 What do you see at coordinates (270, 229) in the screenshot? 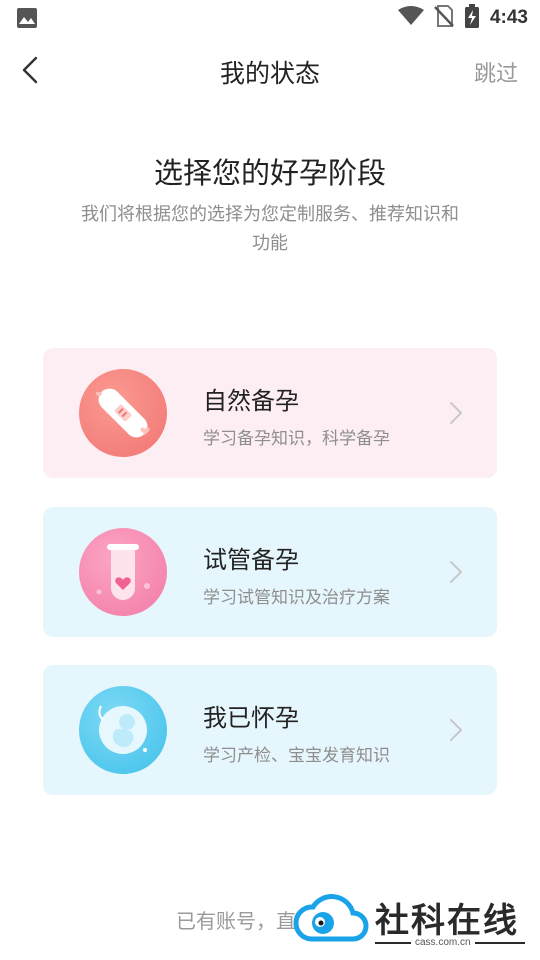
I see `stage-subheading: 我们将根据您的选择为您定制服务、推荐知识和功能` at bounding box center [270, 229].